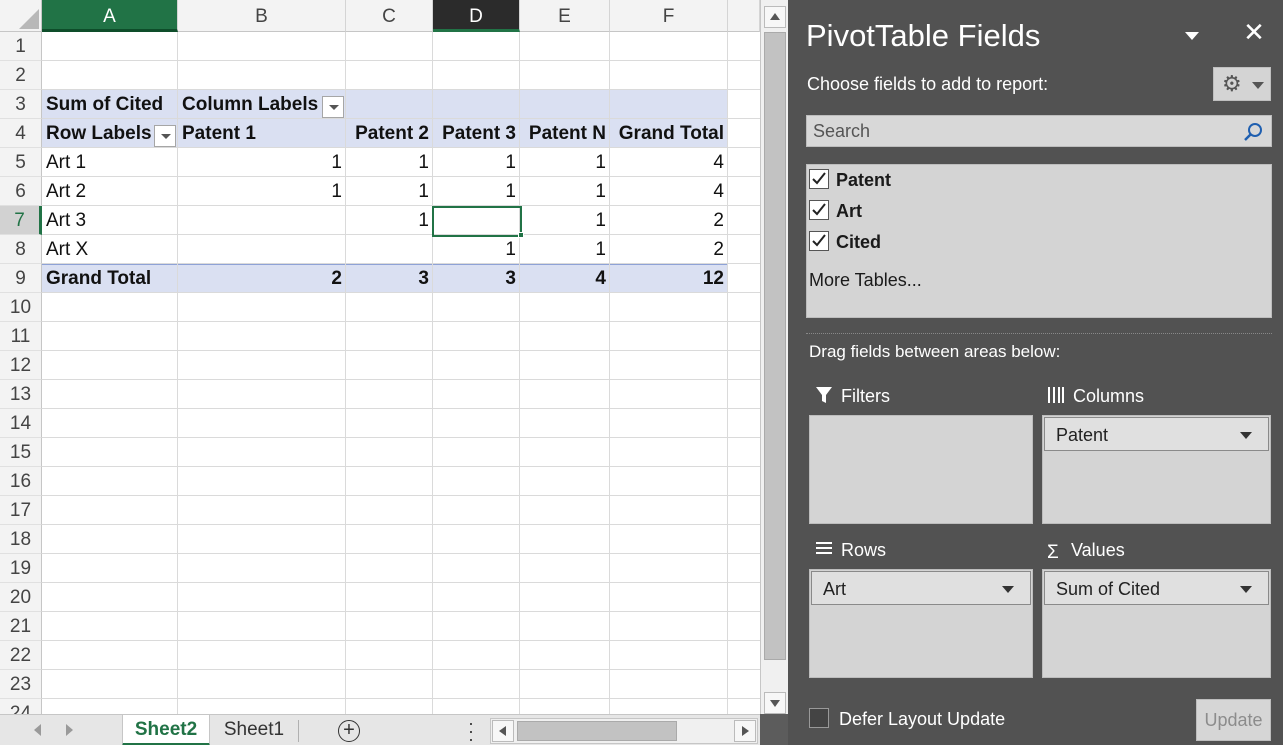 Image resolution: width=1283 pixels, height=745 pixels. What do you see at coordinates (21, 191) in the screenshot?
I see `row-header-6: 6` at bounding box center [21, 191].